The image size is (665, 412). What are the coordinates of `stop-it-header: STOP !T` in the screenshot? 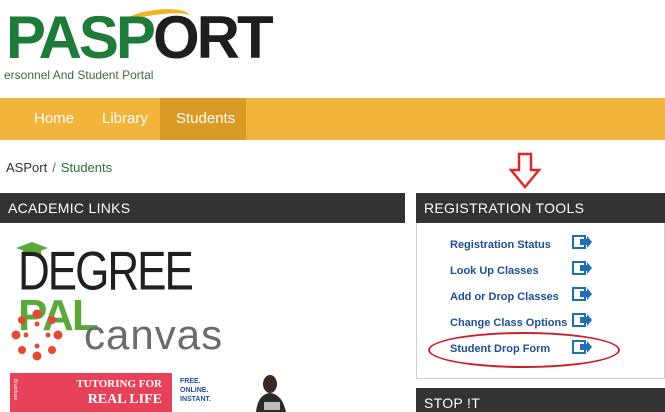 It's located at (540, 400).